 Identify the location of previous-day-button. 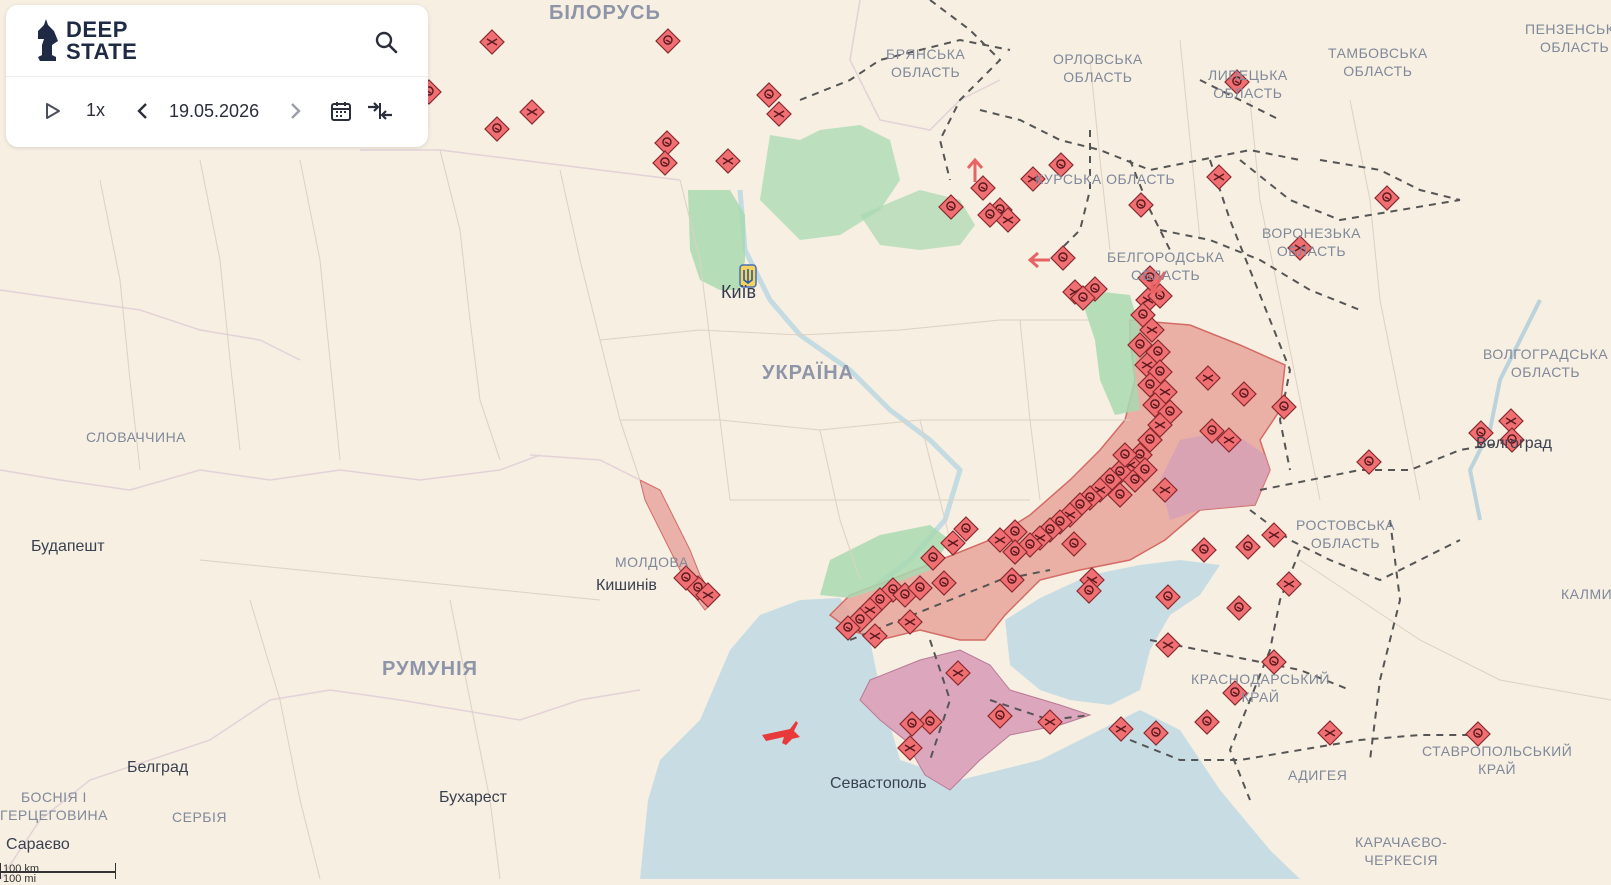
(142, 111).